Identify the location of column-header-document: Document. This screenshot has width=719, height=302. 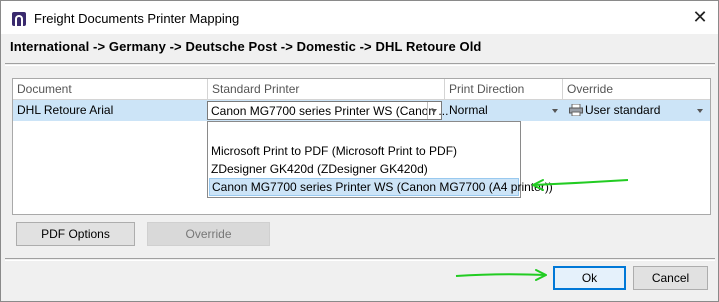
(110, 89).